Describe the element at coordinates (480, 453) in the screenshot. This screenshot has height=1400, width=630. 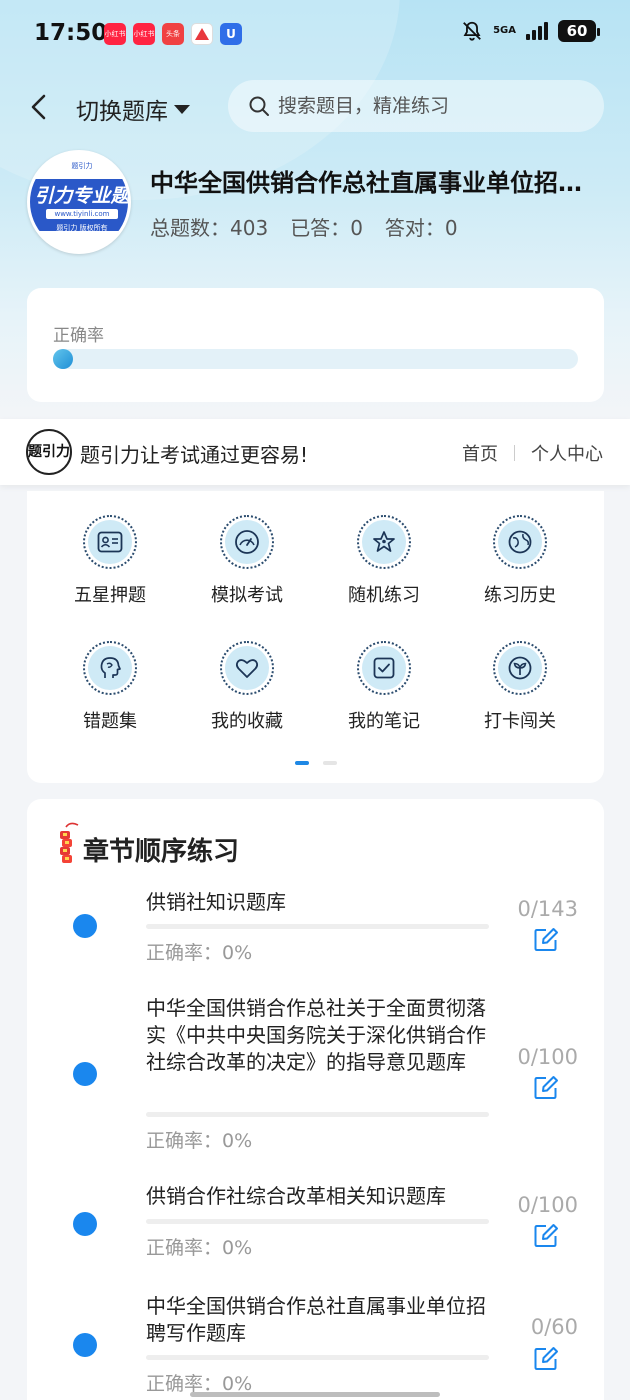
I see `home-link: 首页` at that location.